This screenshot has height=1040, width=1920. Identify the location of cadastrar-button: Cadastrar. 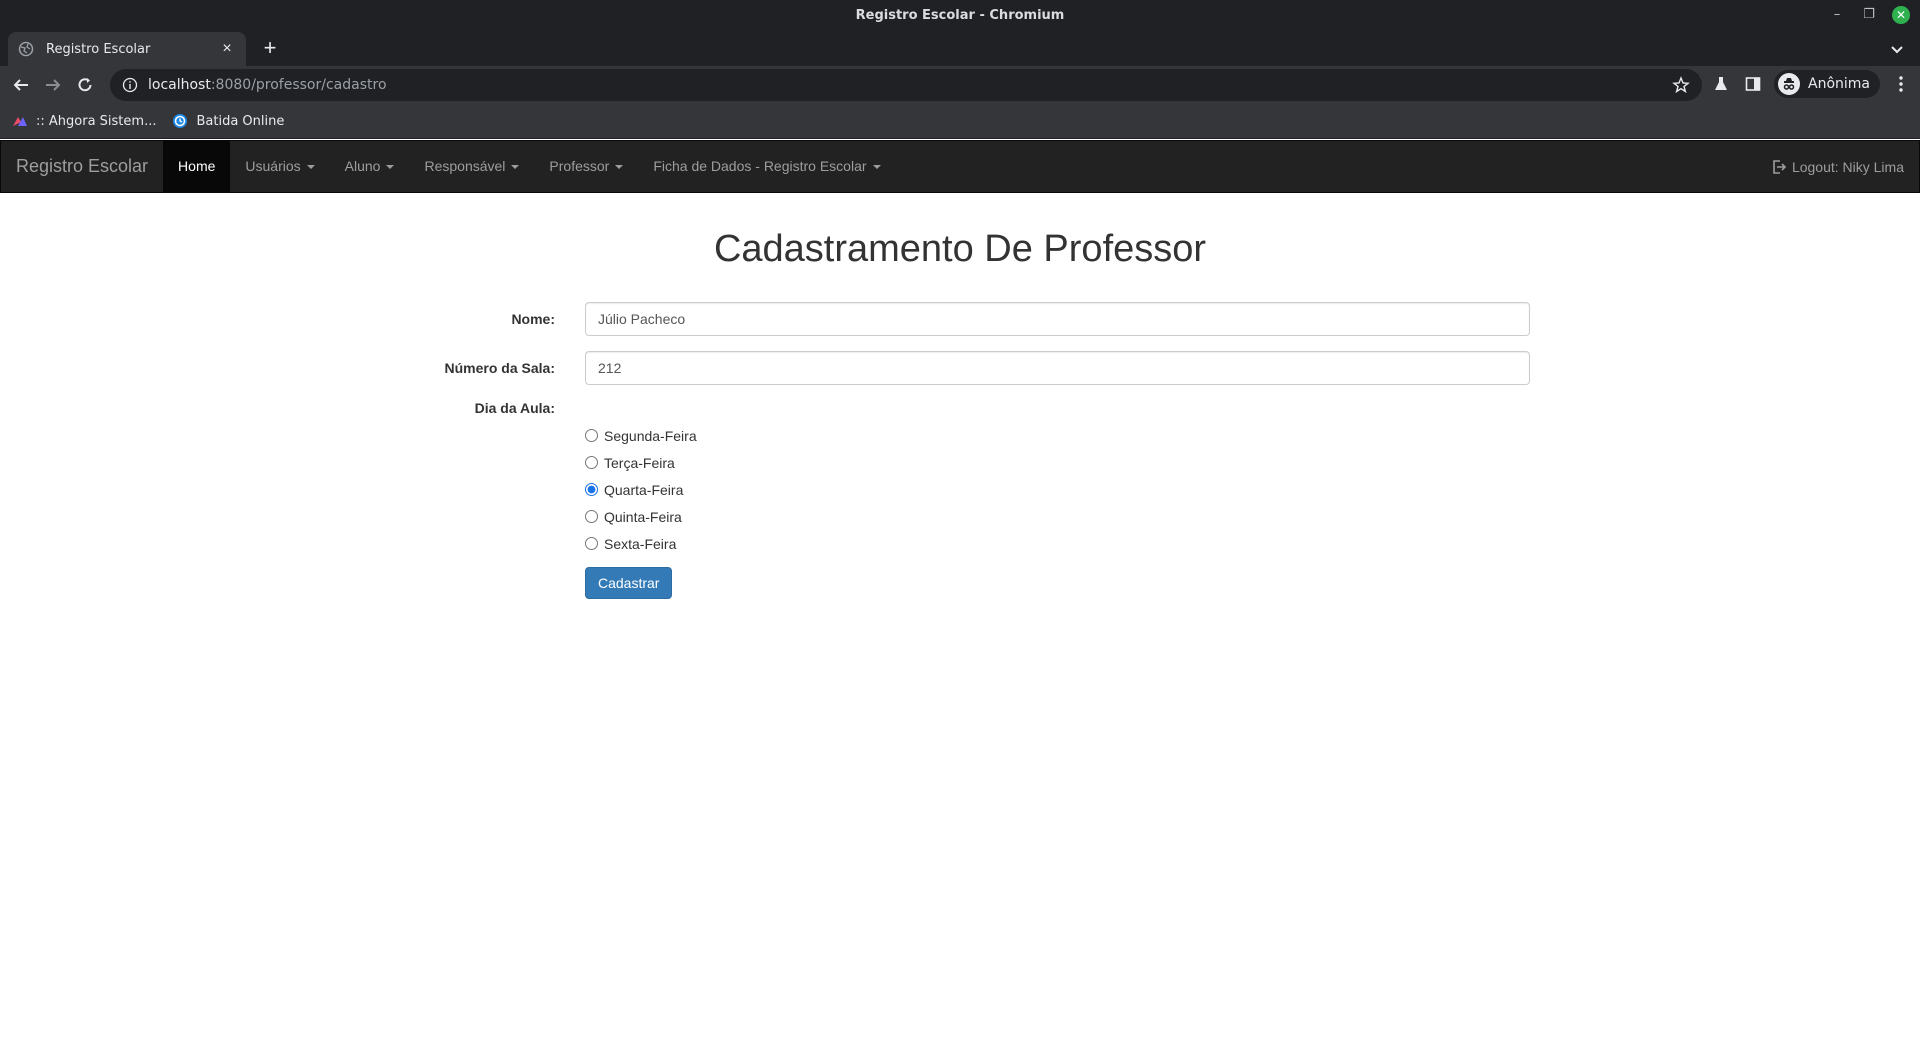
(629, 583).